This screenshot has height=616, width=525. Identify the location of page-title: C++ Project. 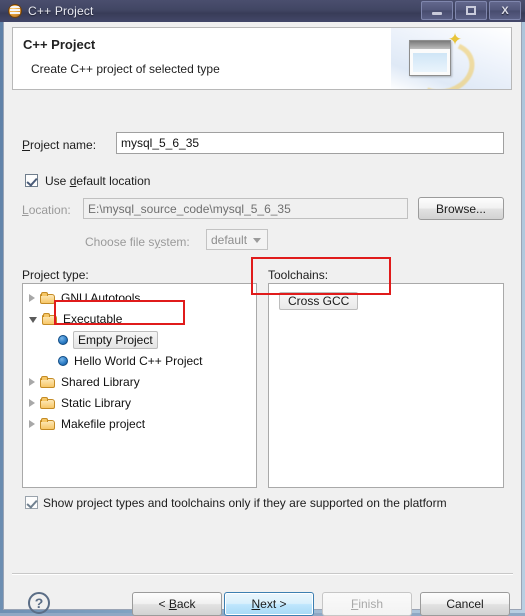
(59, 44).